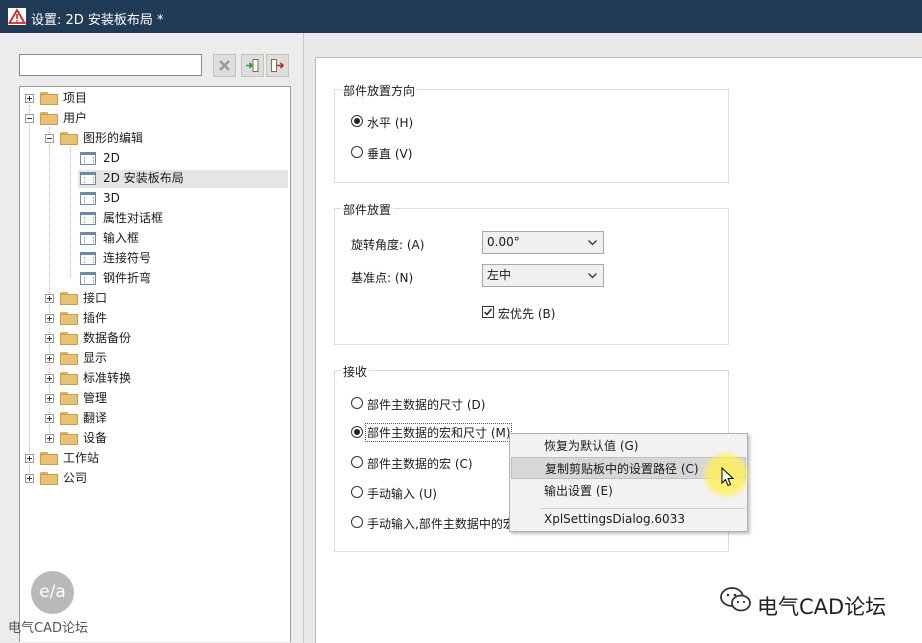 The height and width of the screenshot is (643, 922). What do you see at coordinates (145, 138) in the screenshot?
I see `tree-item-graphic-editing: 图形的编辑` at bounding box center [145, 138].